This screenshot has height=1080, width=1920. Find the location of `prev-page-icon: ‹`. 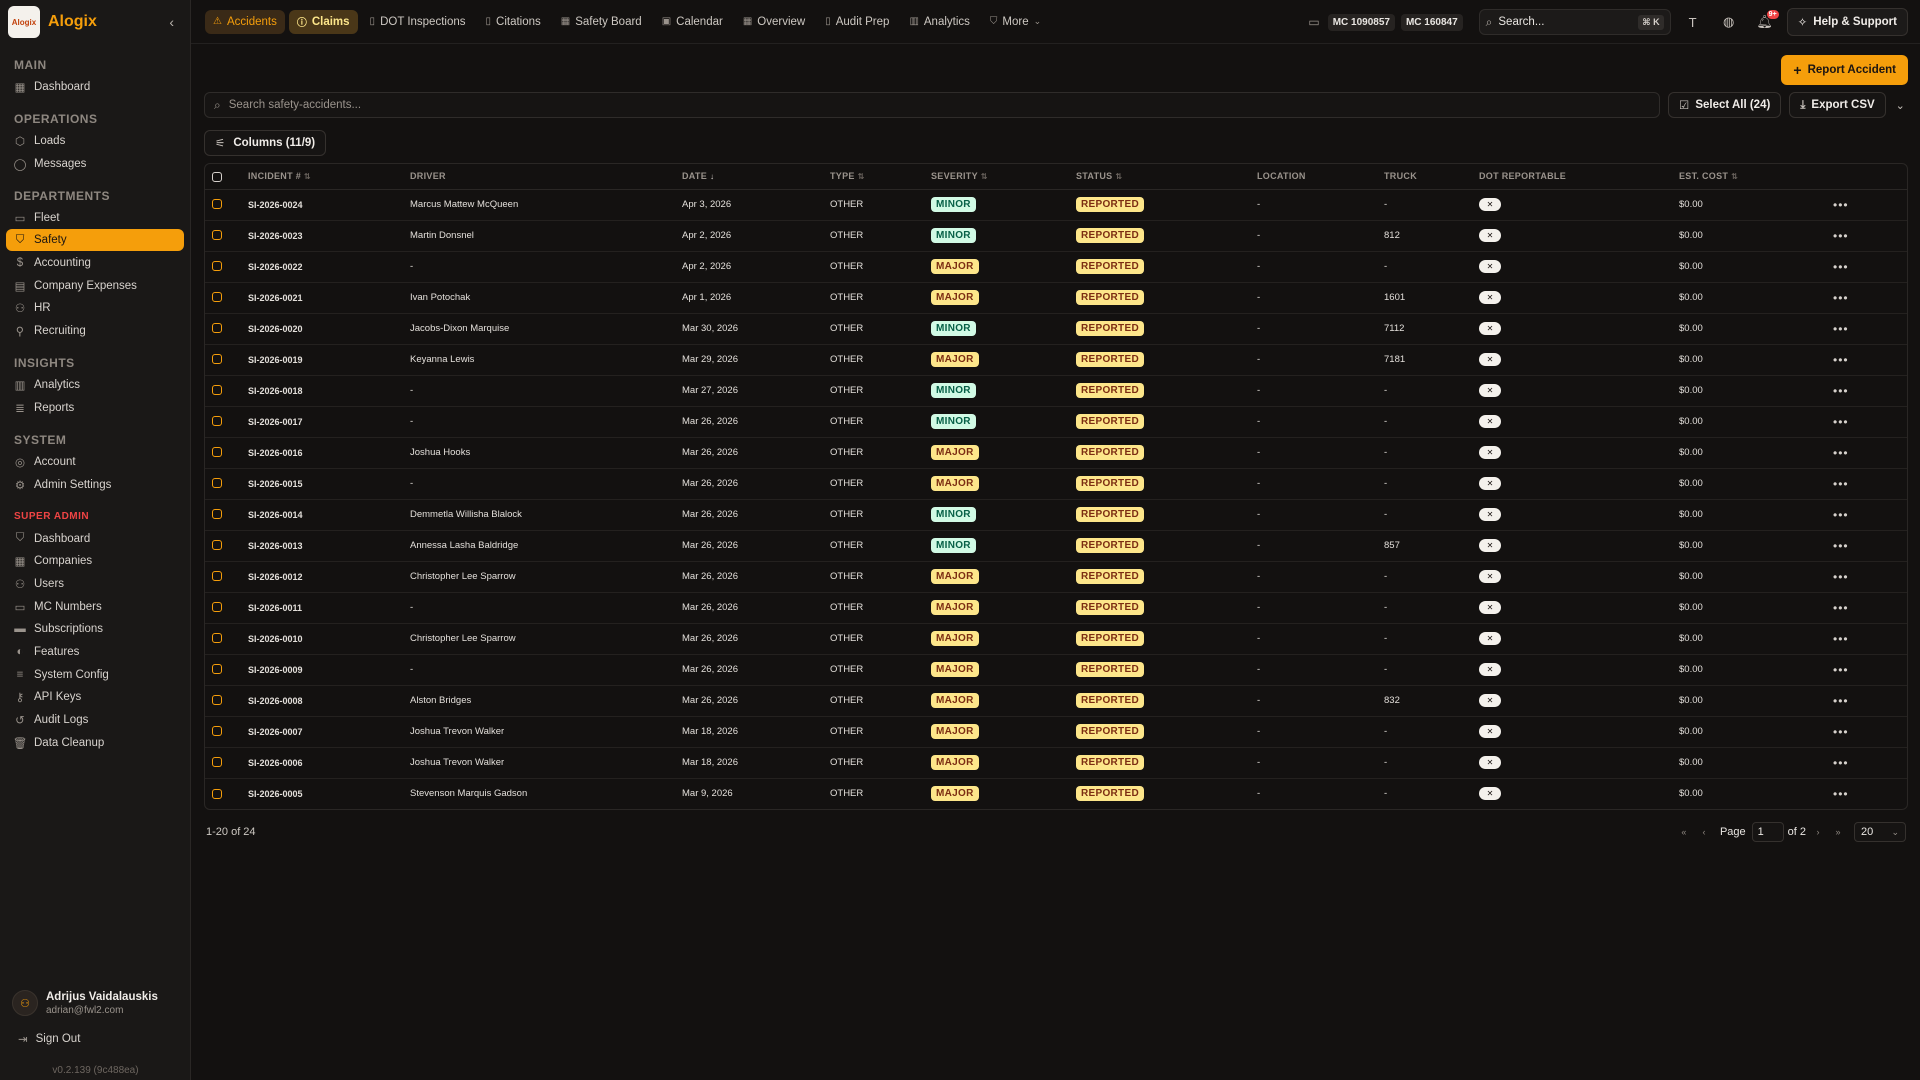

prev-page-icon: ‹ is located at coordinates (1704, 832).